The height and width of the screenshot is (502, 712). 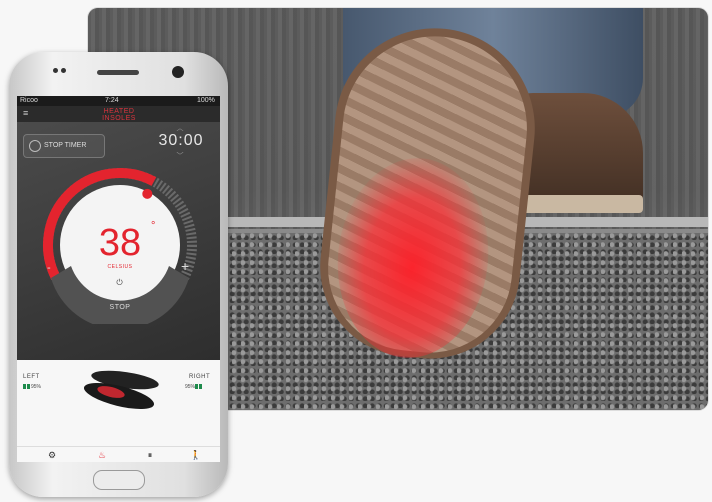 What do you see at coordinates (118, 72) in the screenshot?
I see `phone-speaker` at bounding box center [118, 72].